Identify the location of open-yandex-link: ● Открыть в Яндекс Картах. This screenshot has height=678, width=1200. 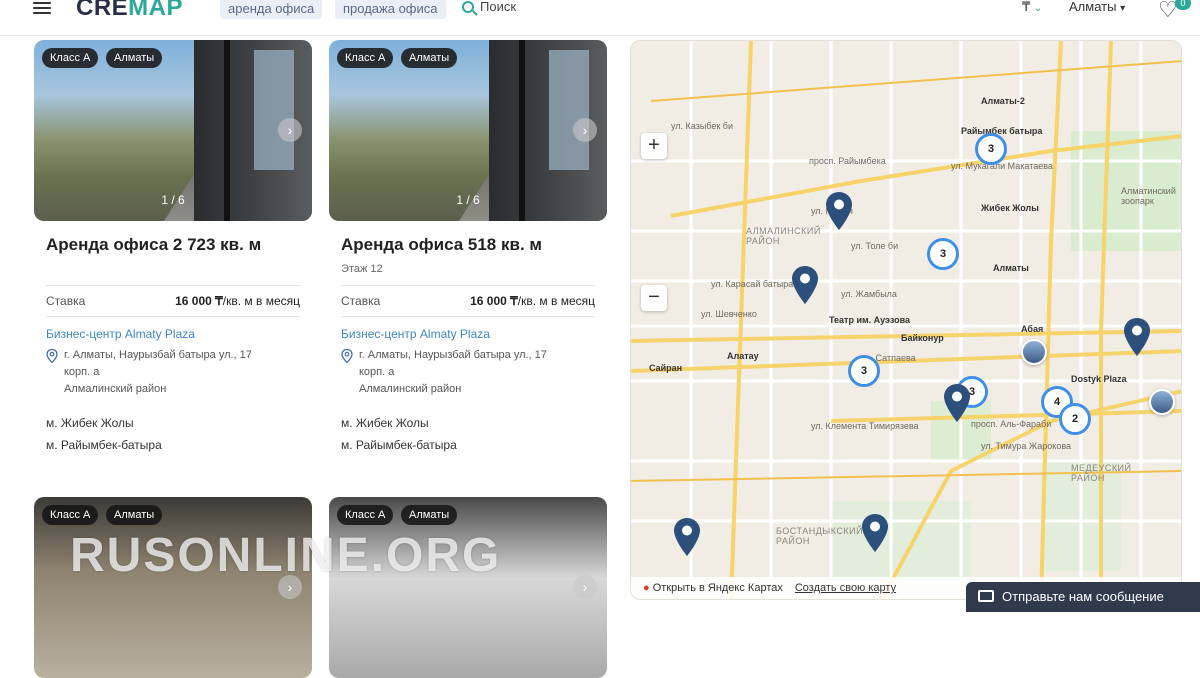
(713, 588).